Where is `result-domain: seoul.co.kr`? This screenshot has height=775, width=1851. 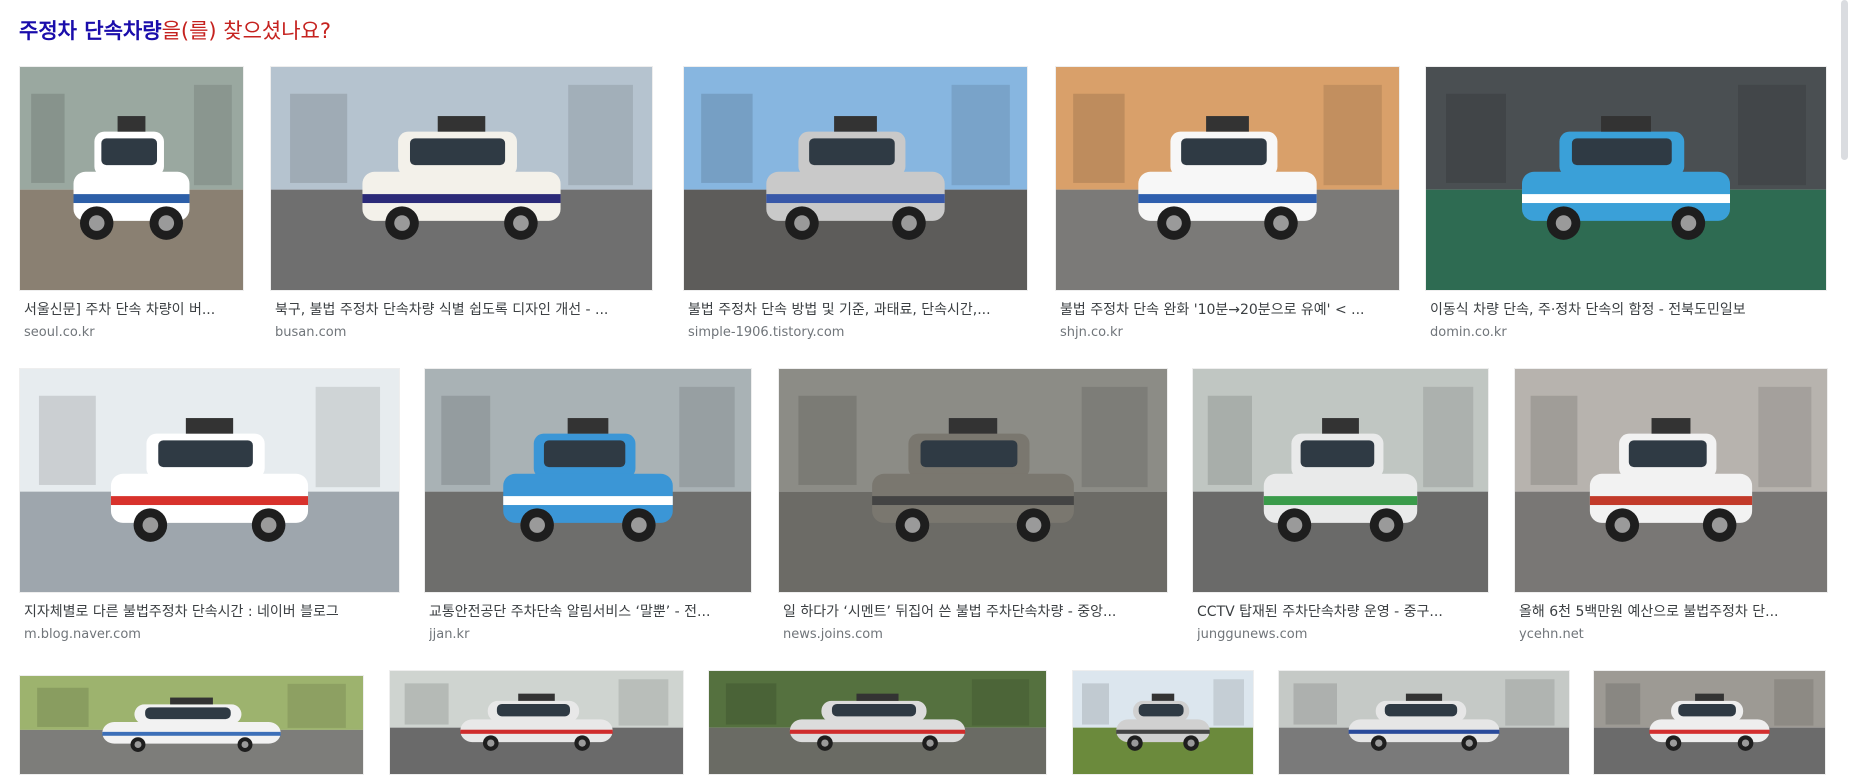 result-domain: seoul.co.kr is located at coordinates (131, 333).